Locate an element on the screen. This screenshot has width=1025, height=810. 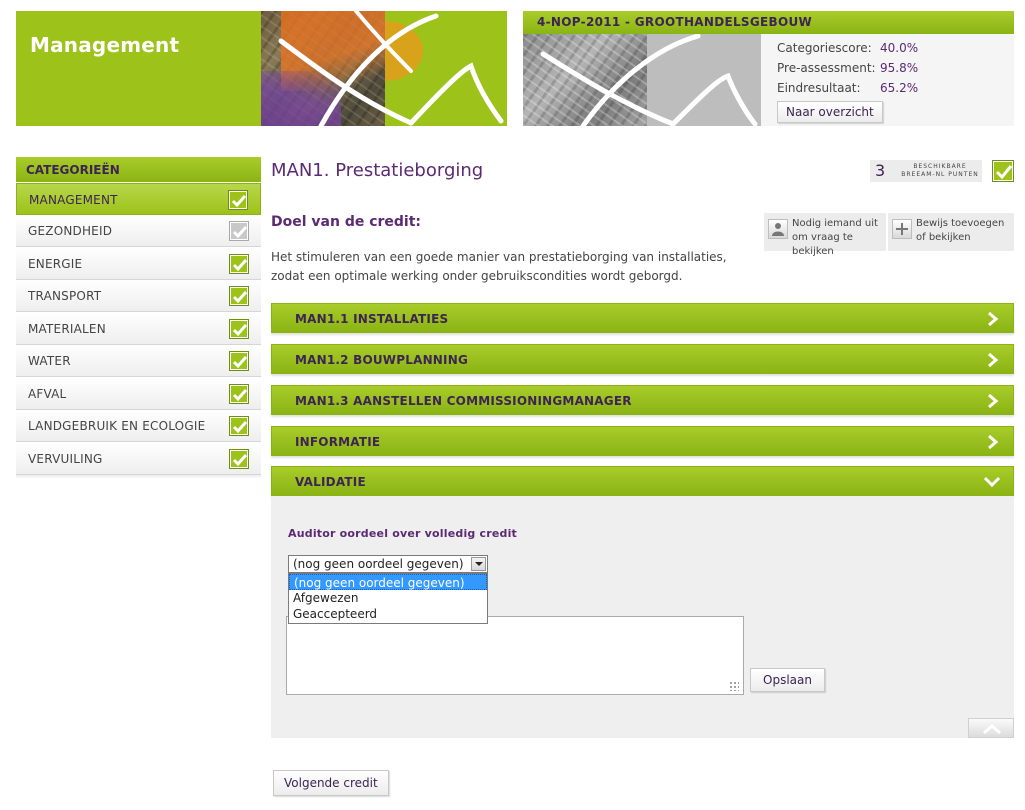
accordion-validatie: VALIDATIE is located at coordinates (642, 481).